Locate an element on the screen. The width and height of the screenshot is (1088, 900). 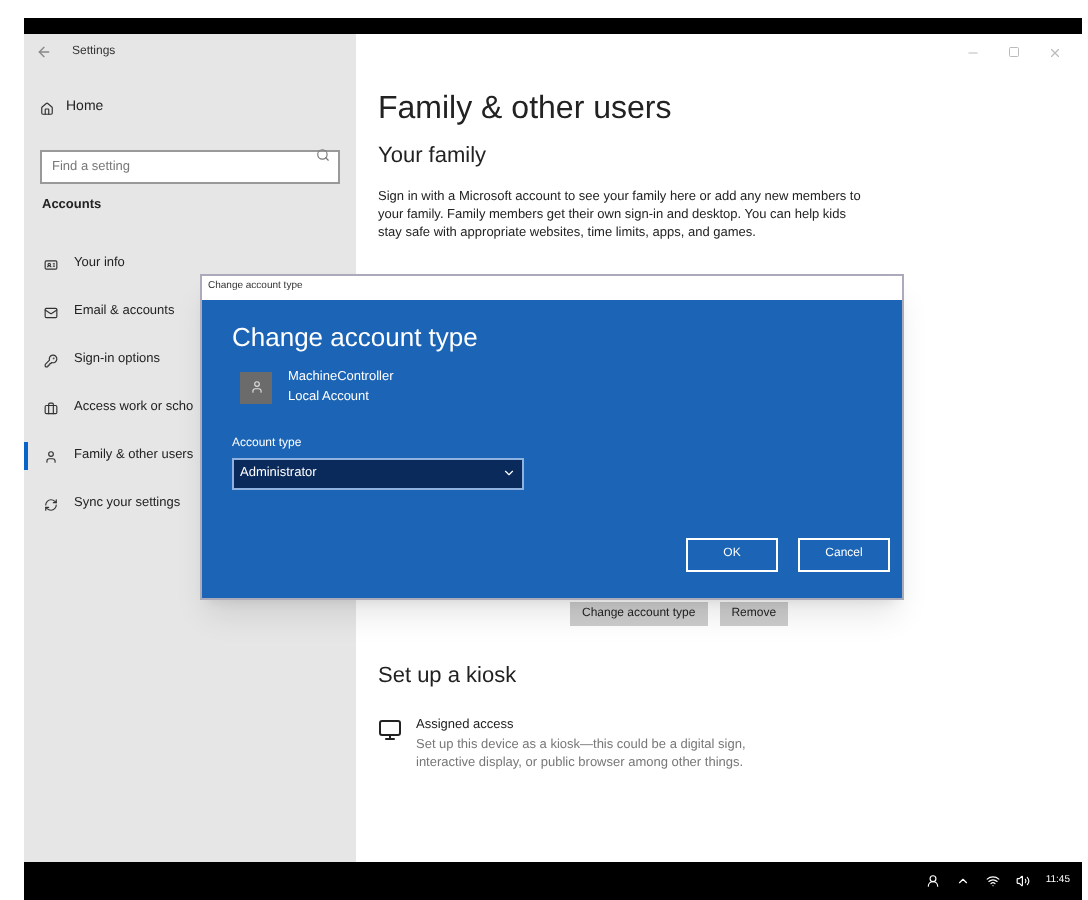
home-icon is located at coordinates (47, 108).